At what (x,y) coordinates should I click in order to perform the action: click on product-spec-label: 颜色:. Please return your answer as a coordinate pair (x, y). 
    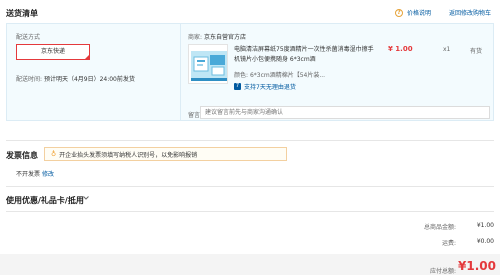
    Looking at the image, I should click on (241, 75).